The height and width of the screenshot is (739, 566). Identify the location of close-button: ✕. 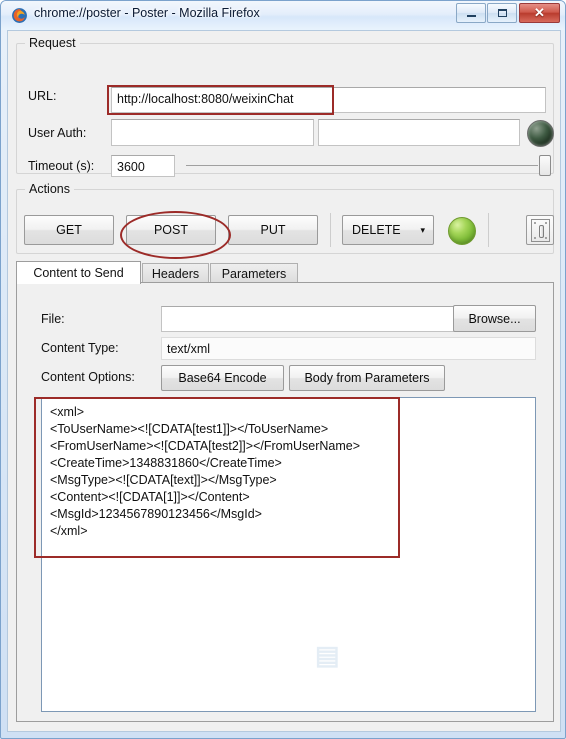
(539, 13).